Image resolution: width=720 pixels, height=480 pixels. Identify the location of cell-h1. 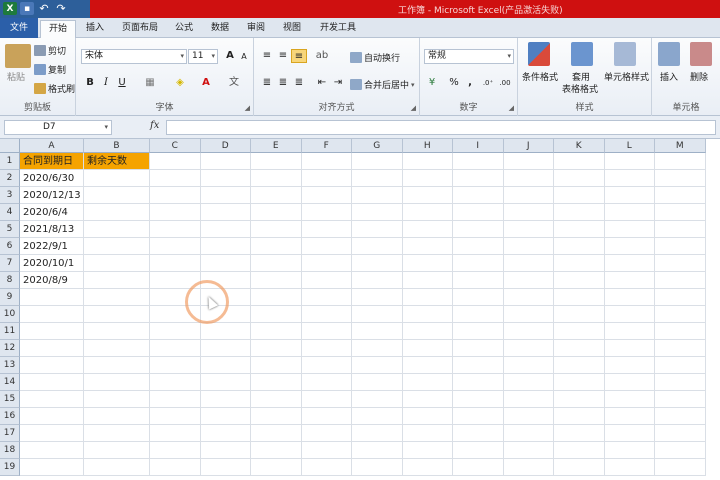
(427, 161).